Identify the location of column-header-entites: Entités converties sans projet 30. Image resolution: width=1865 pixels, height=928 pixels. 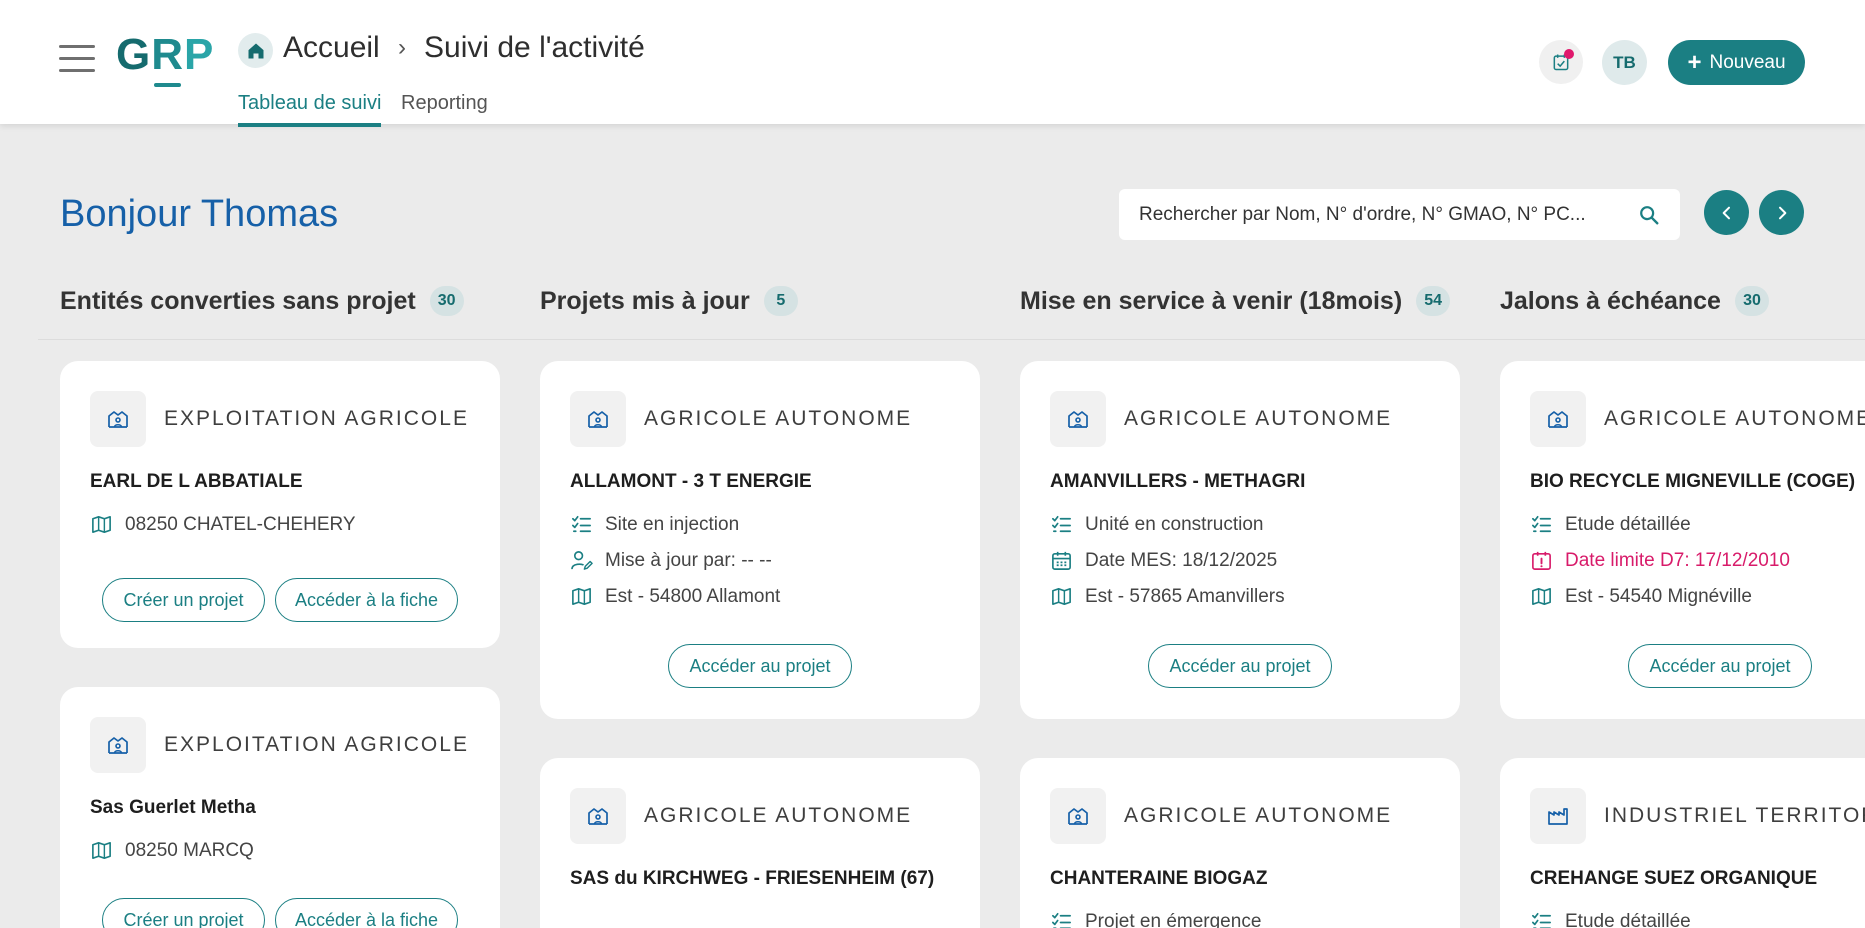
(262, 301).